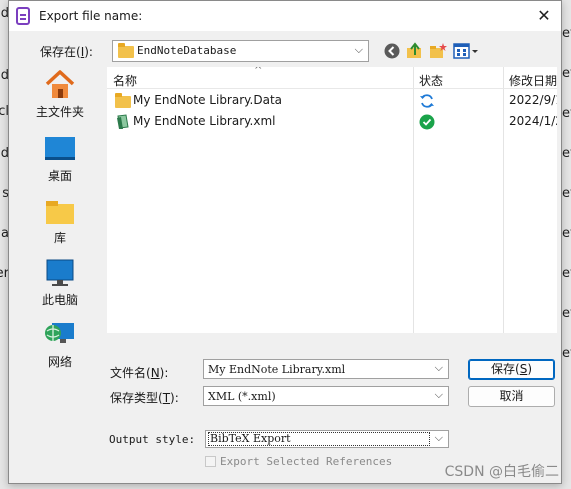 This screenshot has height=489, width=571. Describe the element at coordinates (332, 122) in the screenshot. I see `file-row-xml: My EndNote Library.xml 2024/1/2` at that location.